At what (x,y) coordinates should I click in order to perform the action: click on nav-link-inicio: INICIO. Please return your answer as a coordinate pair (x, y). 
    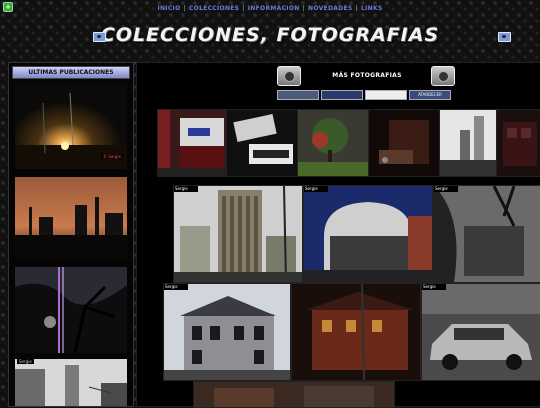
    Looking at the image, I should click on (168, 8).